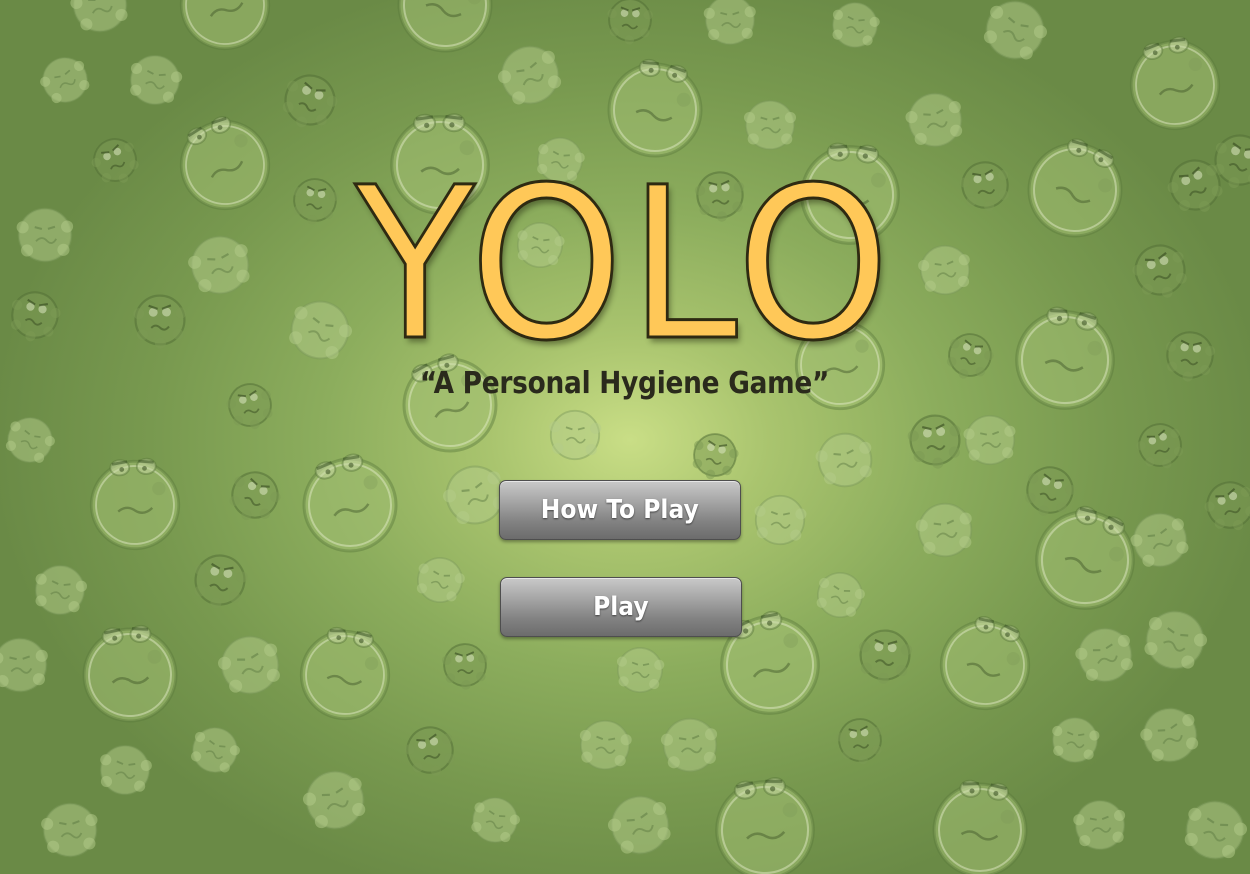  Describe the element at coordinates (625, 383) in the screenshot. I see `game-subtitle: “A Personal Hygiene Game”` at that location.